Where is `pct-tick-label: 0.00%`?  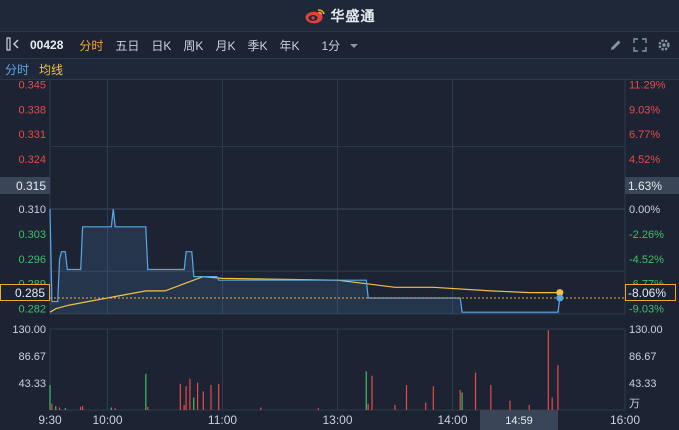 pct-tick-label: 0.00% is located at coordinates (644, 210).